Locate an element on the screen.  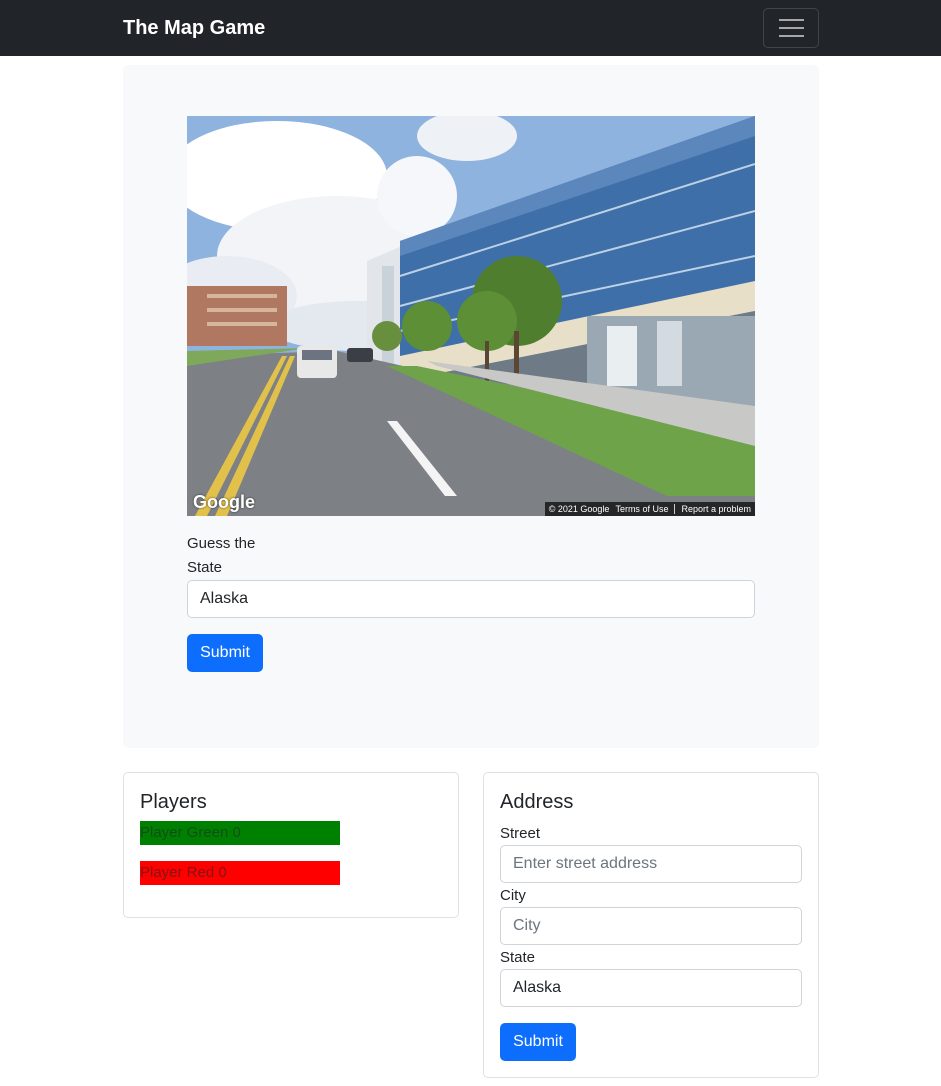
hamburger-icon is located at coordinates (791, 20).